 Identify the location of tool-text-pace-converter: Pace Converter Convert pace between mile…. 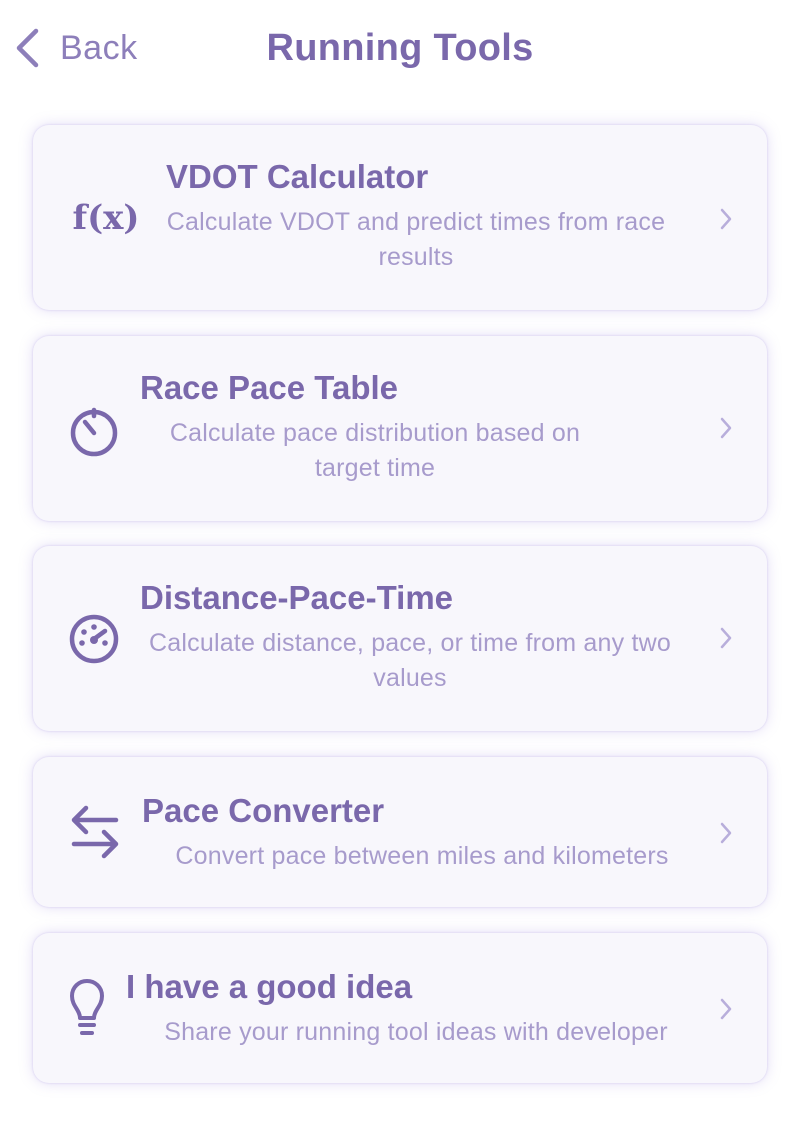
(422, 832).